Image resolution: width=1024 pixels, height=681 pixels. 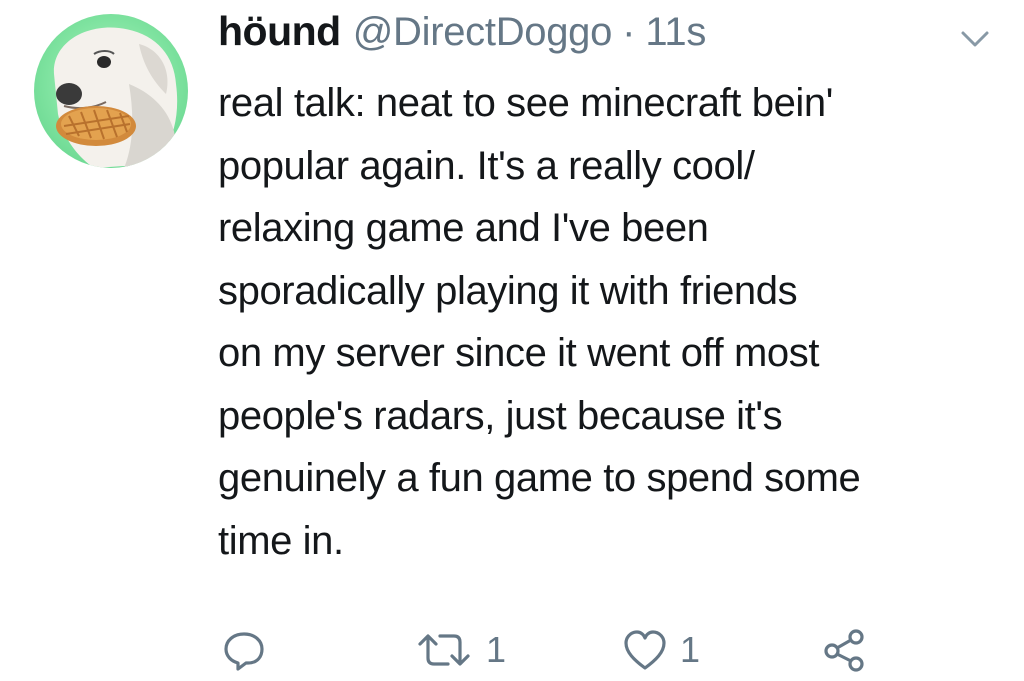 What do you see at coordinates (496, 649) in the screenshot?
I see `retweet-count: 1` at bounding box center [496, 649].